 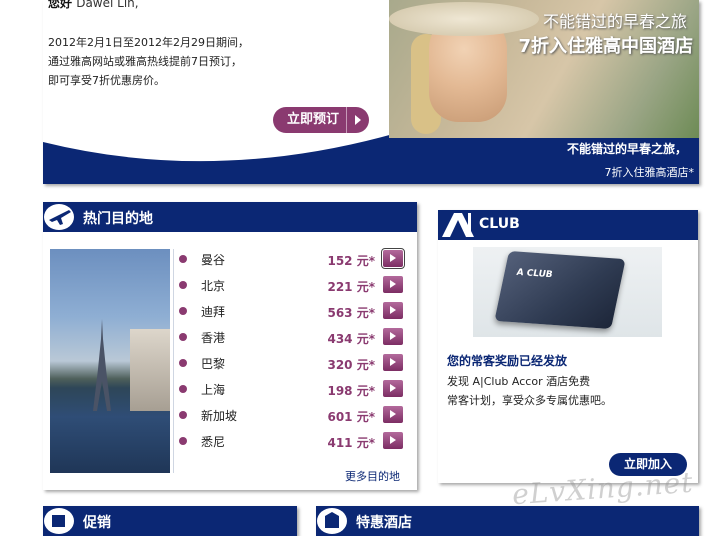 I want to click on caption-line-2: 7折入住雅高酒店*, so click(x=649, y=172).